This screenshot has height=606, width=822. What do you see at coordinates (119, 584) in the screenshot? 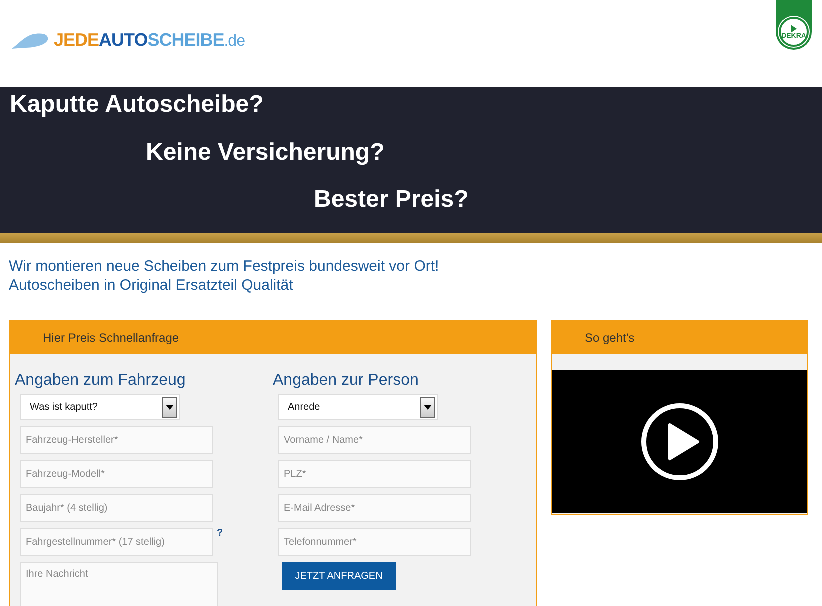
I see `message-field: Ihre Nachricht` at bounding box center [119, 584].